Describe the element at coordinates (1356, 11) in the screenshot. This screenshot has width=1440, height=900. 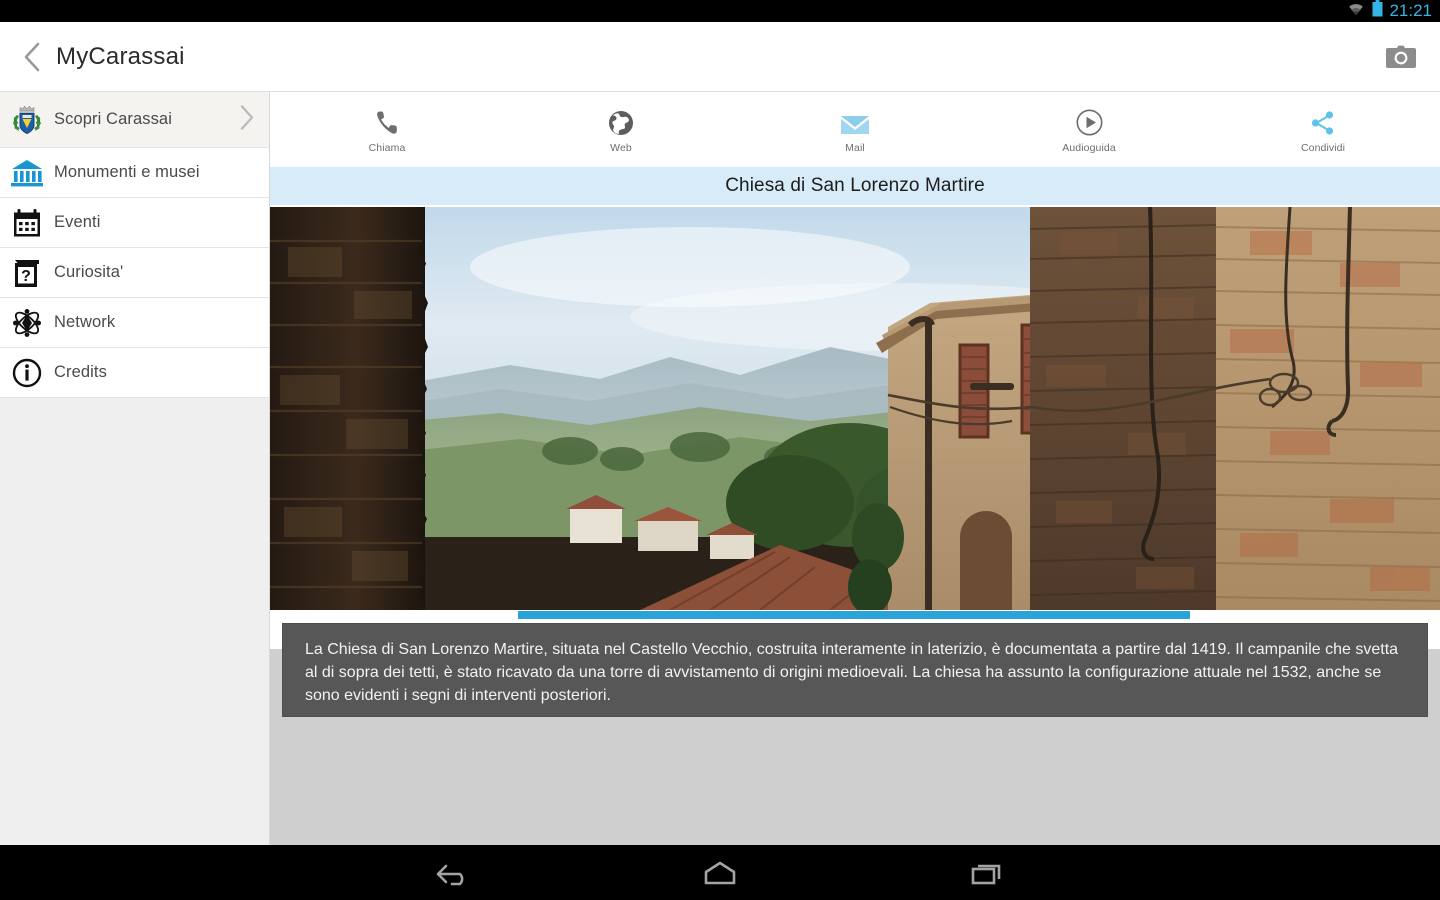
I see `wifi-icon` at that location.